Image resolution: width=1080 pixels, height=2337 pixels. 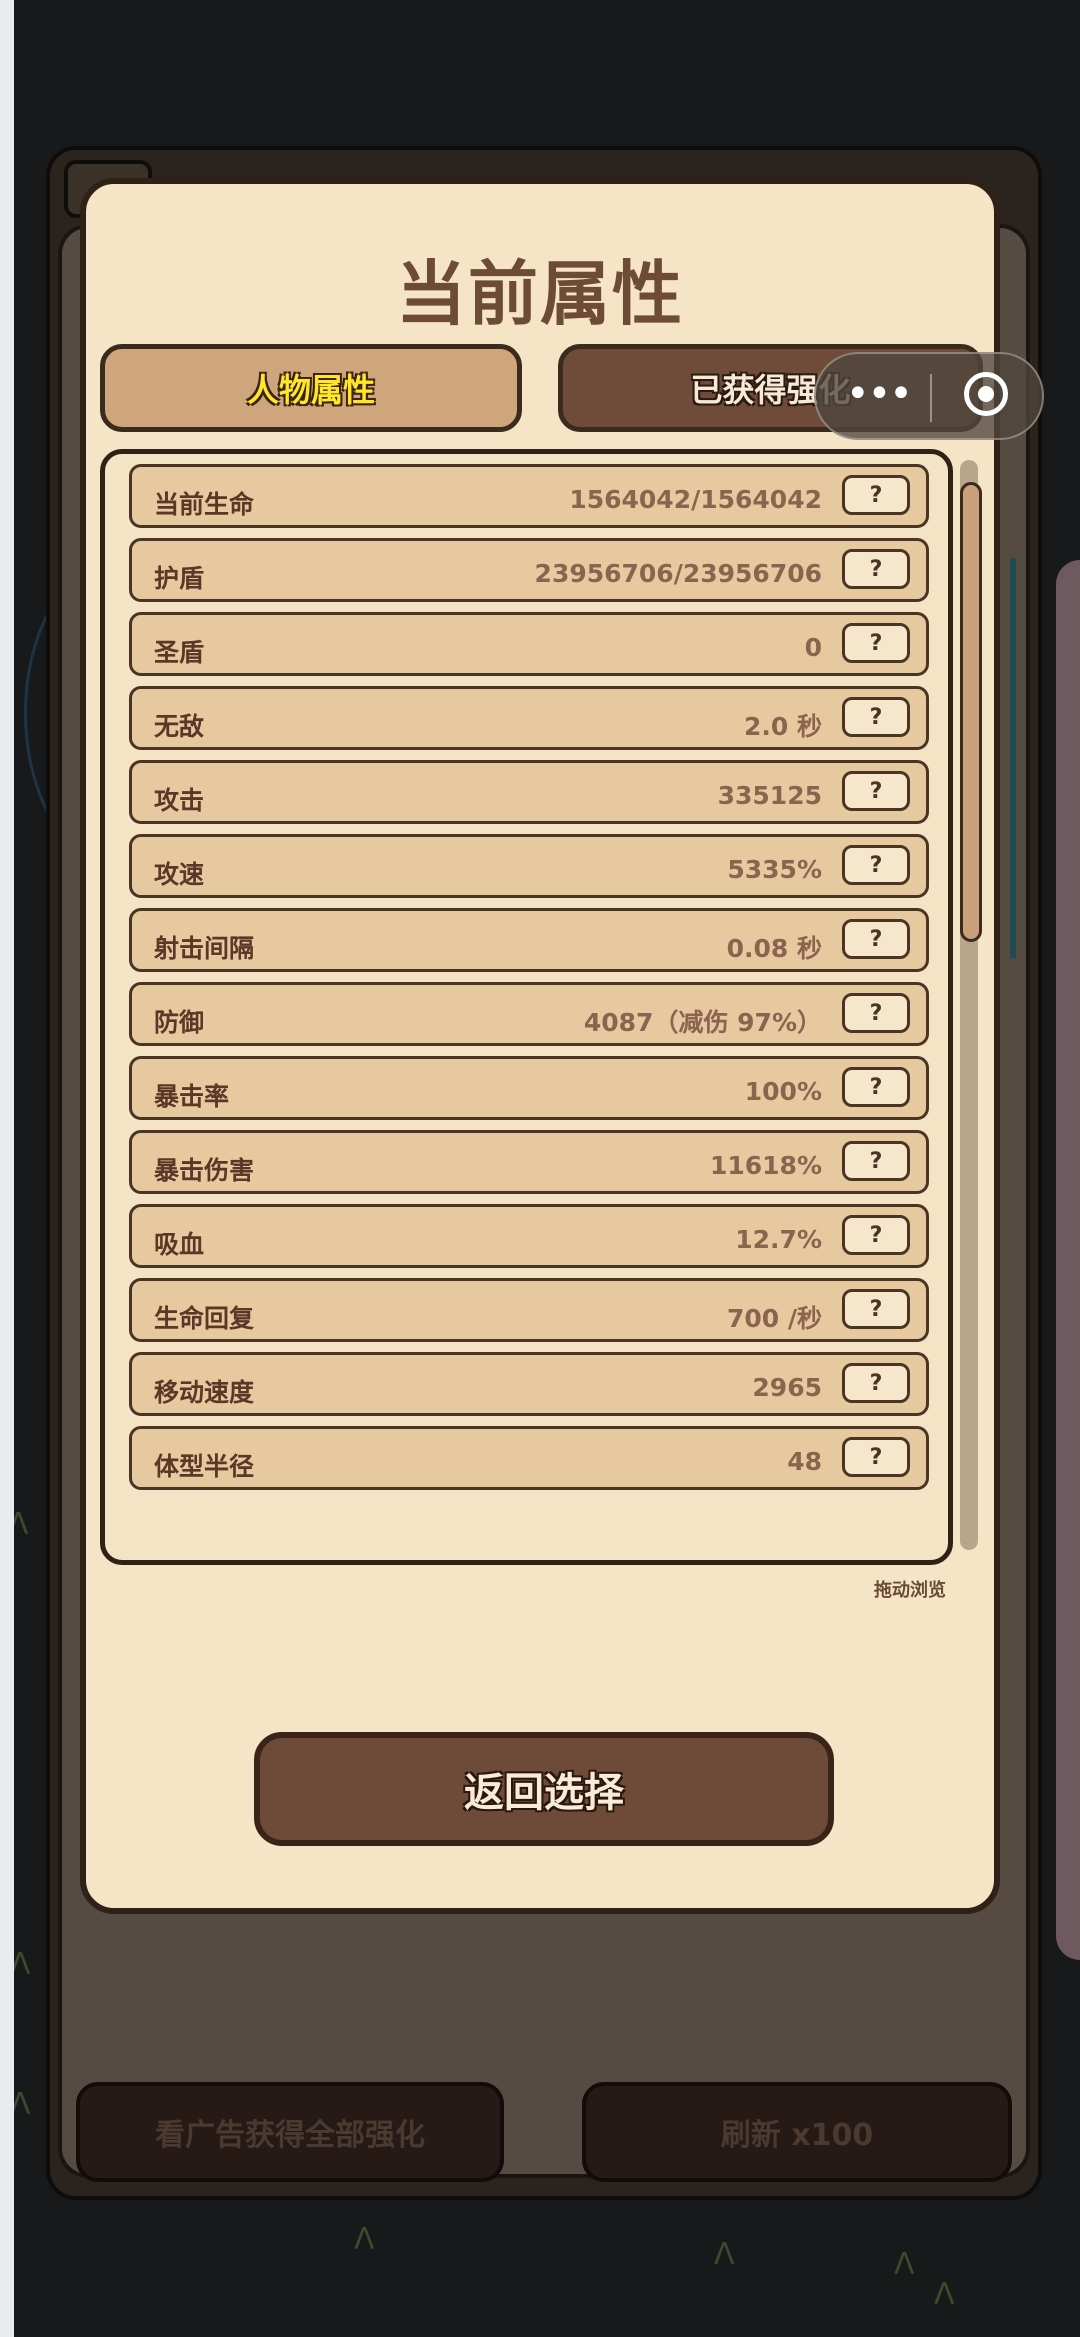 What do you see at coordinates (813, 647) in the screenshot?
I see `stat-value: 0` at bounding box center [813, 647].